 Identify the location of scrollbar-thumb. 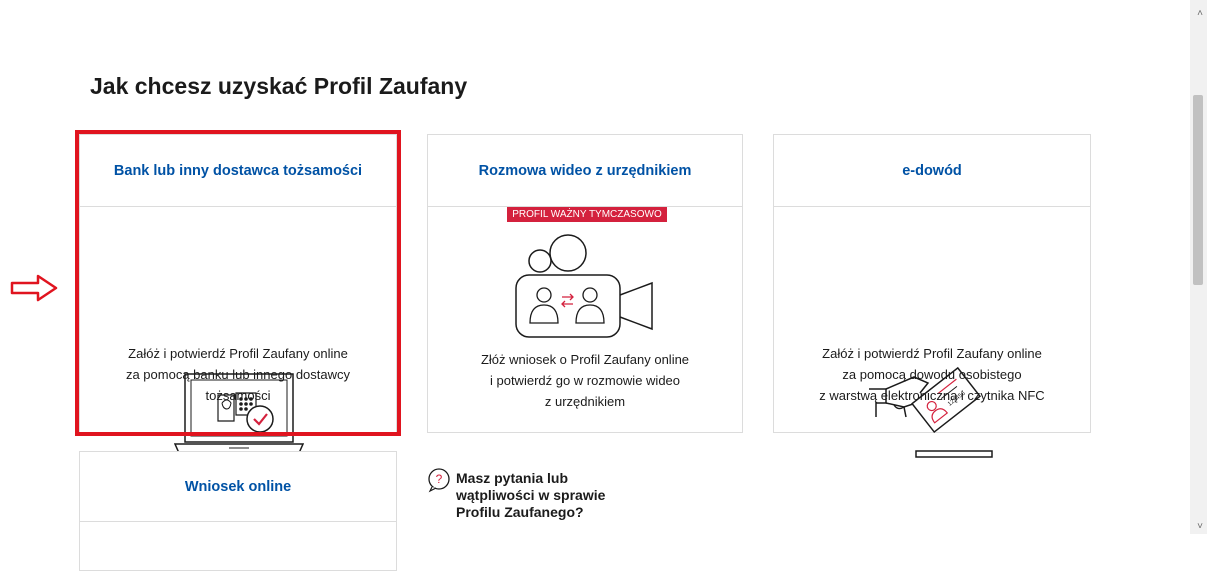
(1198, 190).